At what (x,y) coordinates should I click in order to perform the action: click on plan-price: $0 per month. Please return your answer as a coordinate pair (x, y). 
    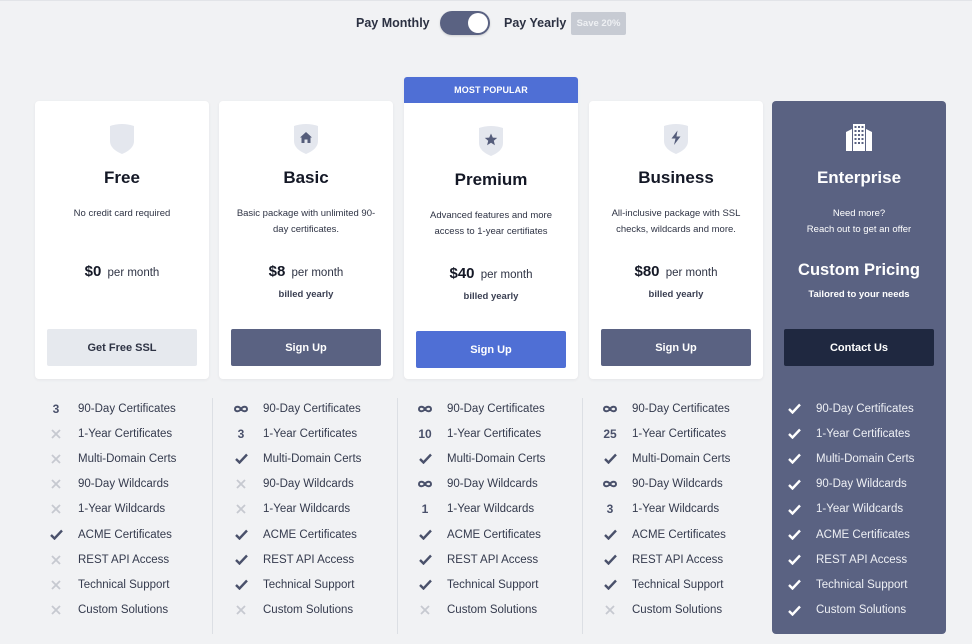
    Looking at the image, I should click on (122, 271).